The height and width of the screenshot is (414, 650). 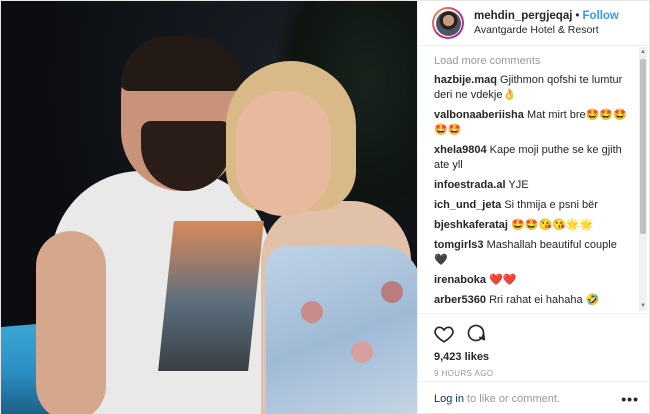 I want to click on comment-item: irenaboka ❤️❤️, so click(x=531, y=280).